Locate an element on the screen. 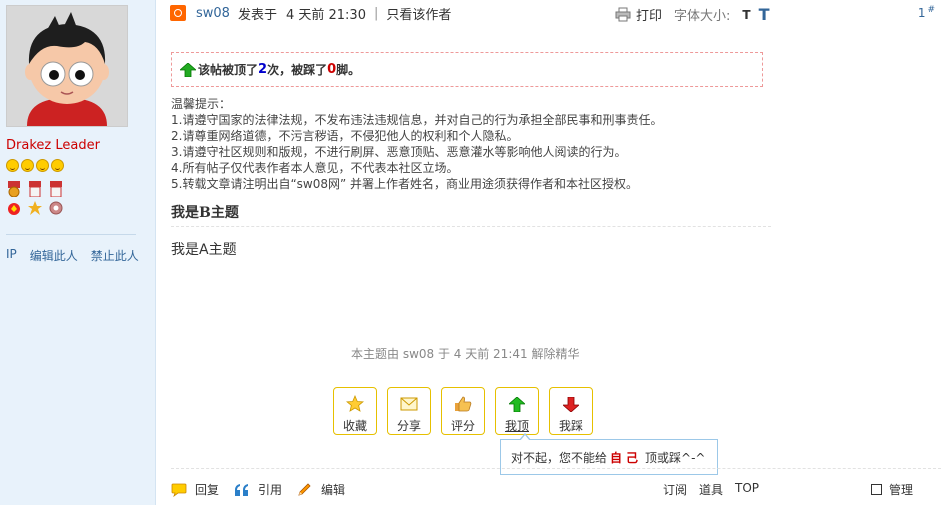 The height and width of the screenshot is (505, 943). favorite-button: 收藏 is located at coordinates (355, 411).